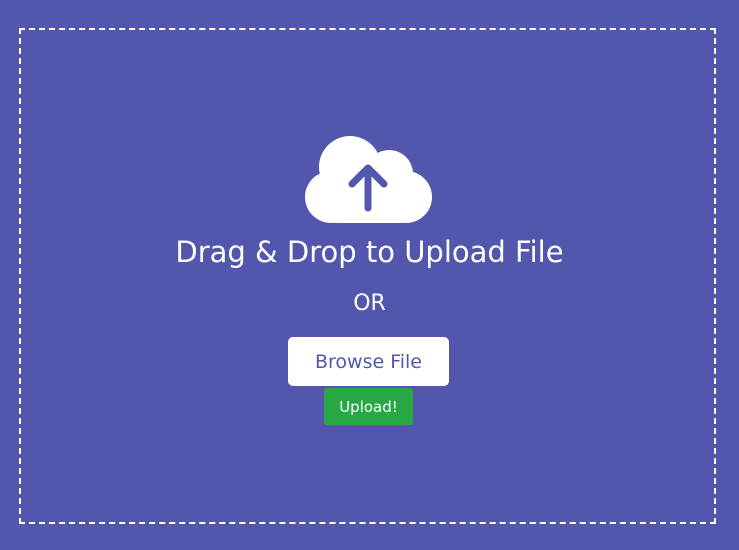 The width and height of the screenshot is (739, 550). Describe the element at coordinates (369, 252) in the screenshot. I see `page-title: Drag & Drop to Upload File` at that location.